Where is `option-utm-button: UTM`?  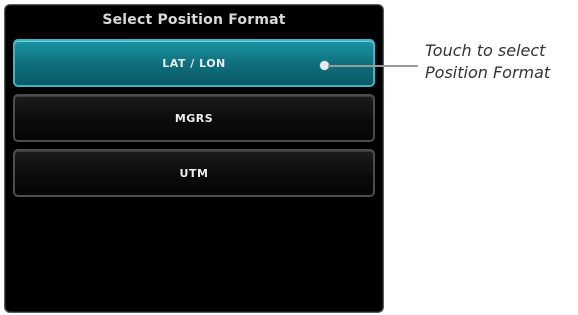
option-utm-button: UTM is located at coordinates (194, 173).